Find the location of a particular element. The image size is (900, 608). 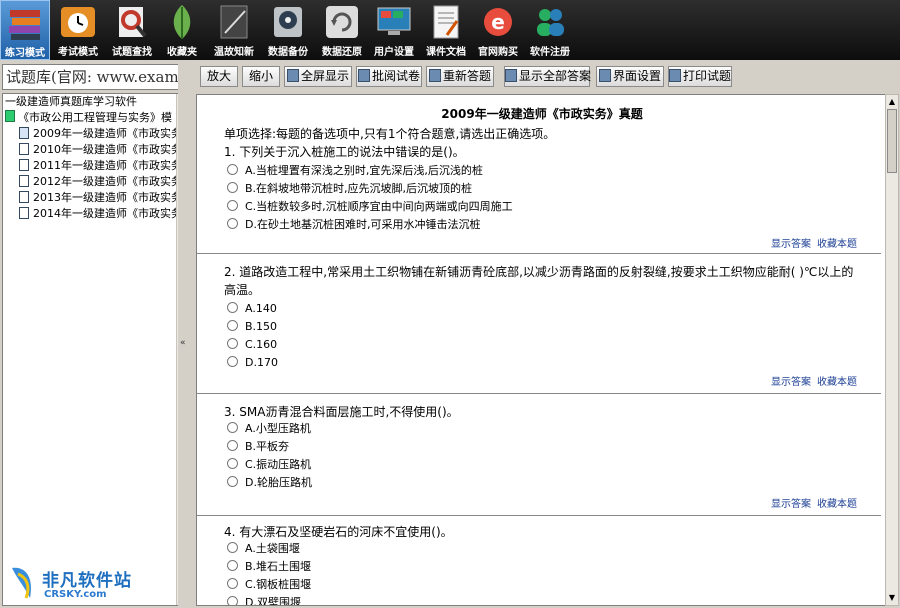

restore-button: 数据还原 is located at coordinates (342, 30).